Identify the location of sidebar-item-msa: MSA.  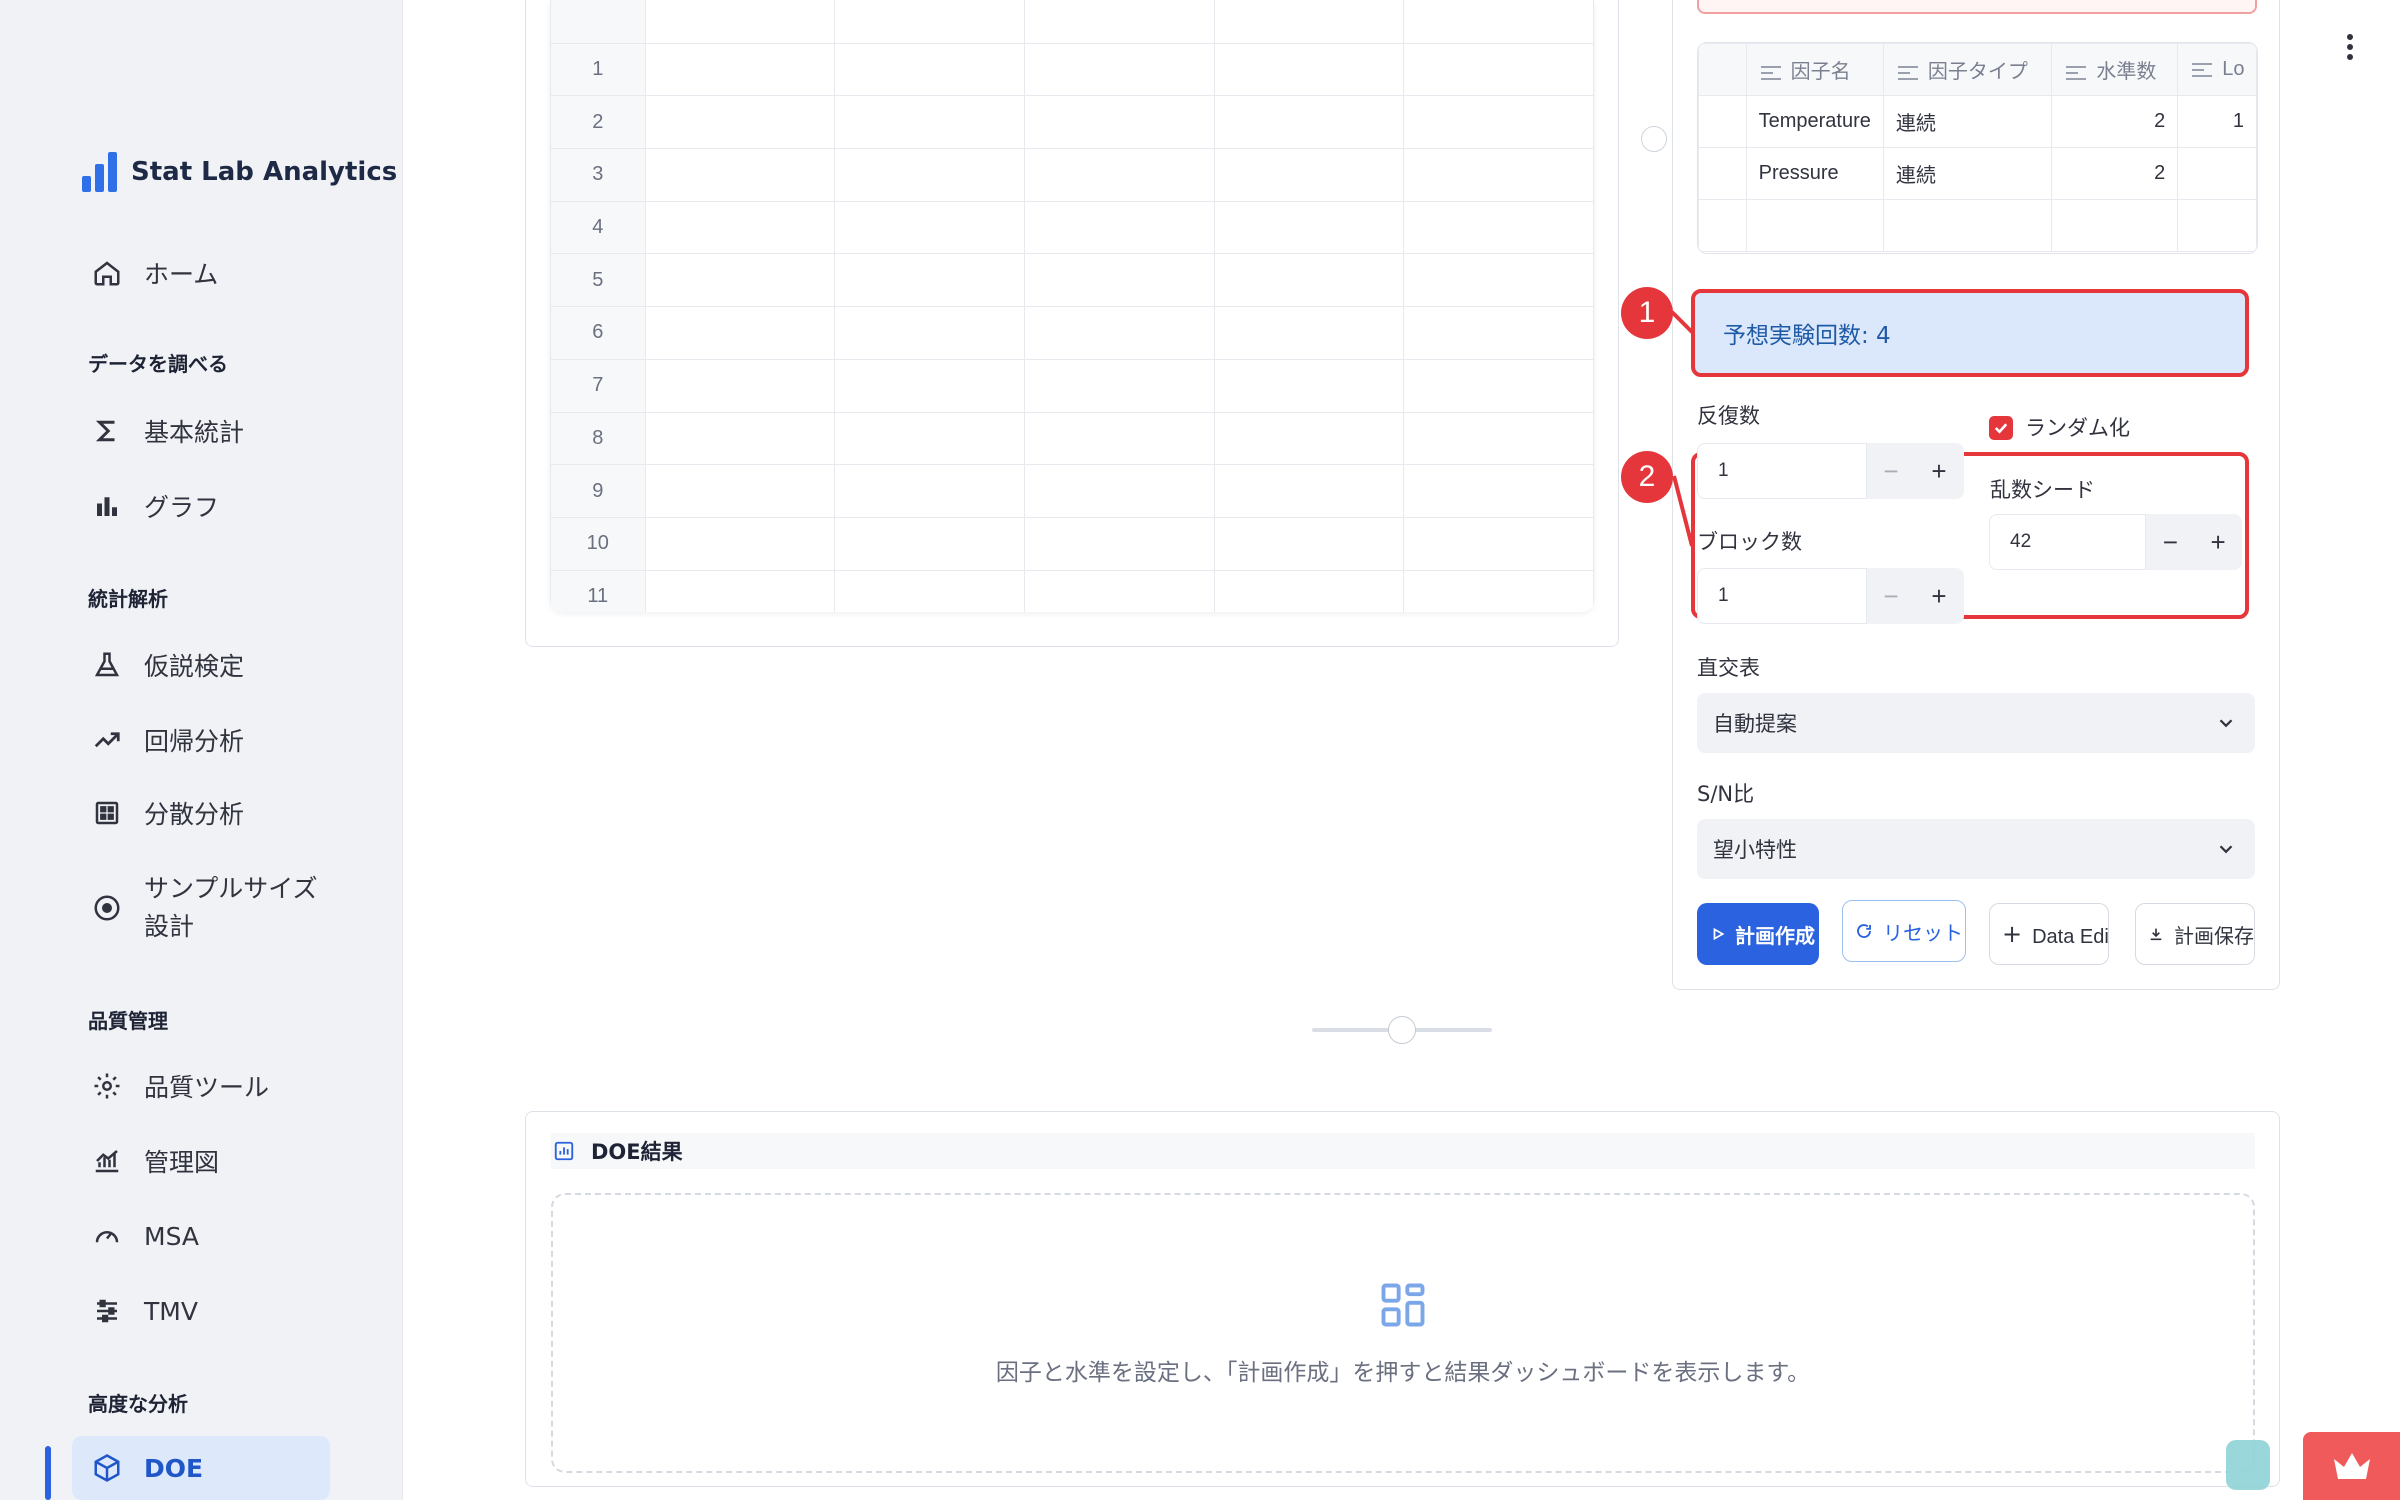
(201, 1236).